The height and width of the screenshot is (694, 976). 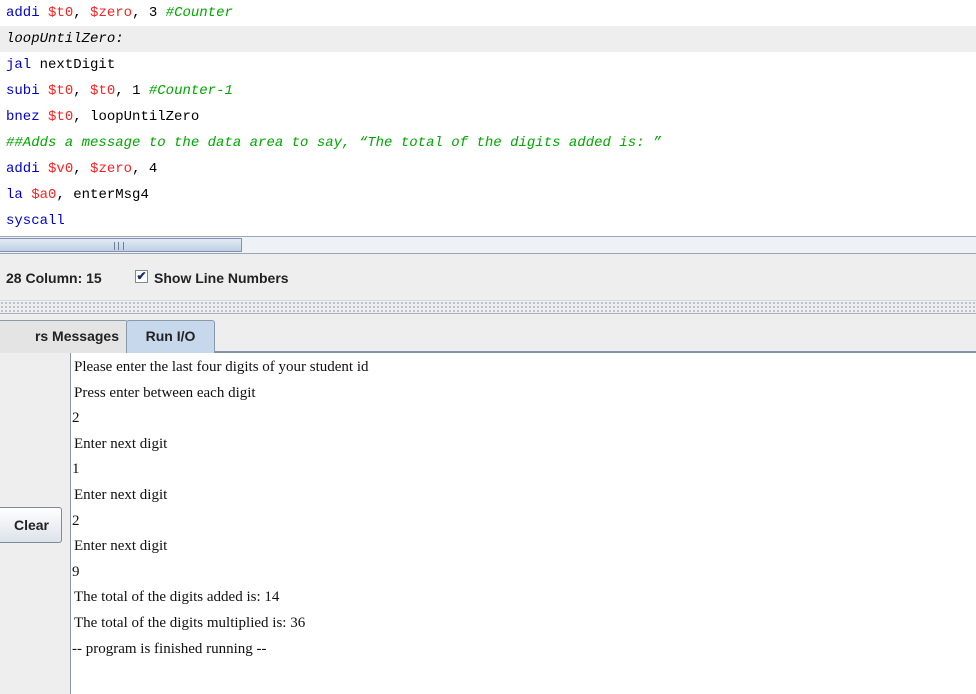 I want to click on code-token: , enterMsg4, so click(x=102, y=195).